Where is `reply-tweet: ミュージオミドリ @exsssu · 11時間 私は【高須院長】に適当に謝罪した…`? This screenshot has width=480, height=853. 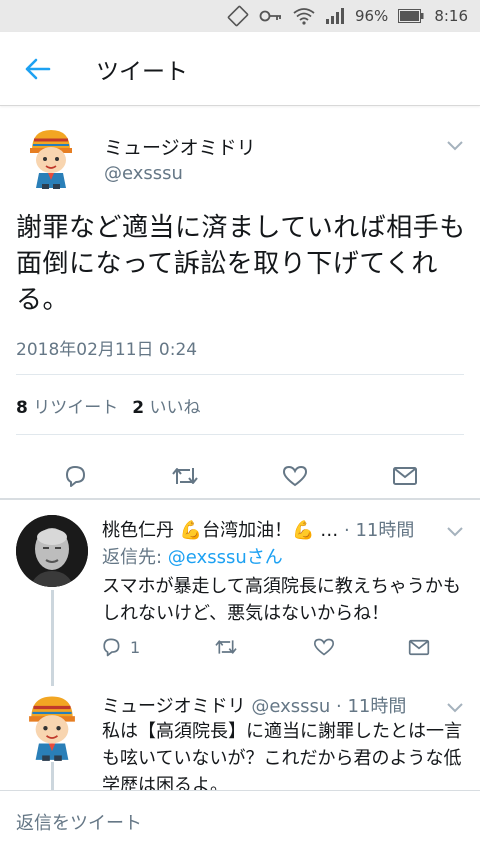 reply-tweet: ミュージオミドリ @exsssu · 11時間 私は【高須院長】に適当に謝罪した… is located at coordinates (240, 738).